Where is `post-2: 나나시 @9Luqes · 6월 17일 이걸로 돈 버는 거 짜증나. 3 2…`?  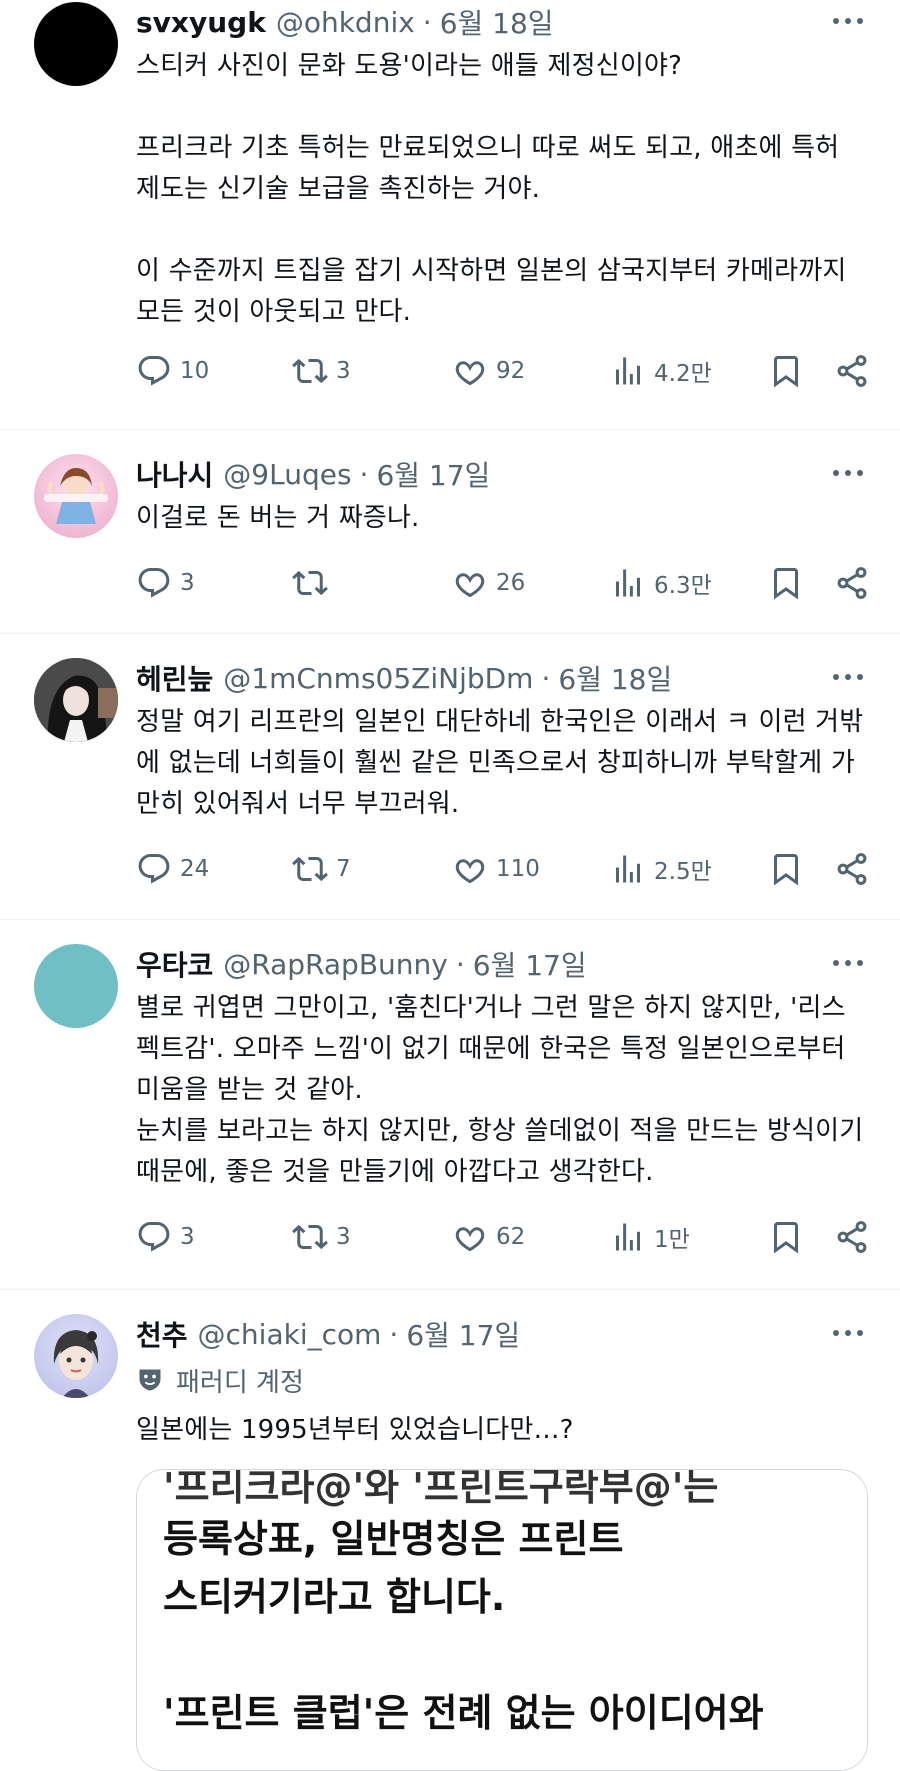
post-2: 나나시 @9Luqes · 6월 17일 이걸로 돈 버는 거 짜증나. 3 2… is located at coordinates (450, 532).